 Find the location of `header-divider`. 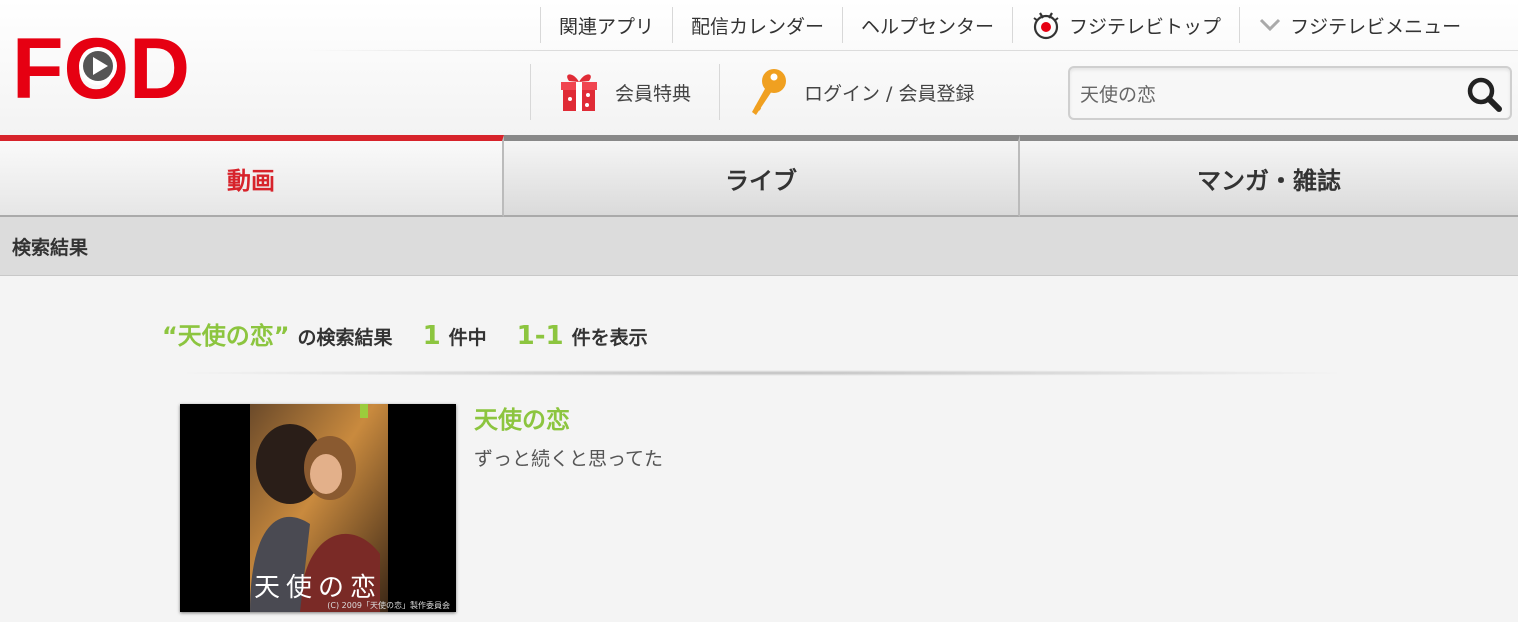

header-divider is located at coordinates (909, 50).